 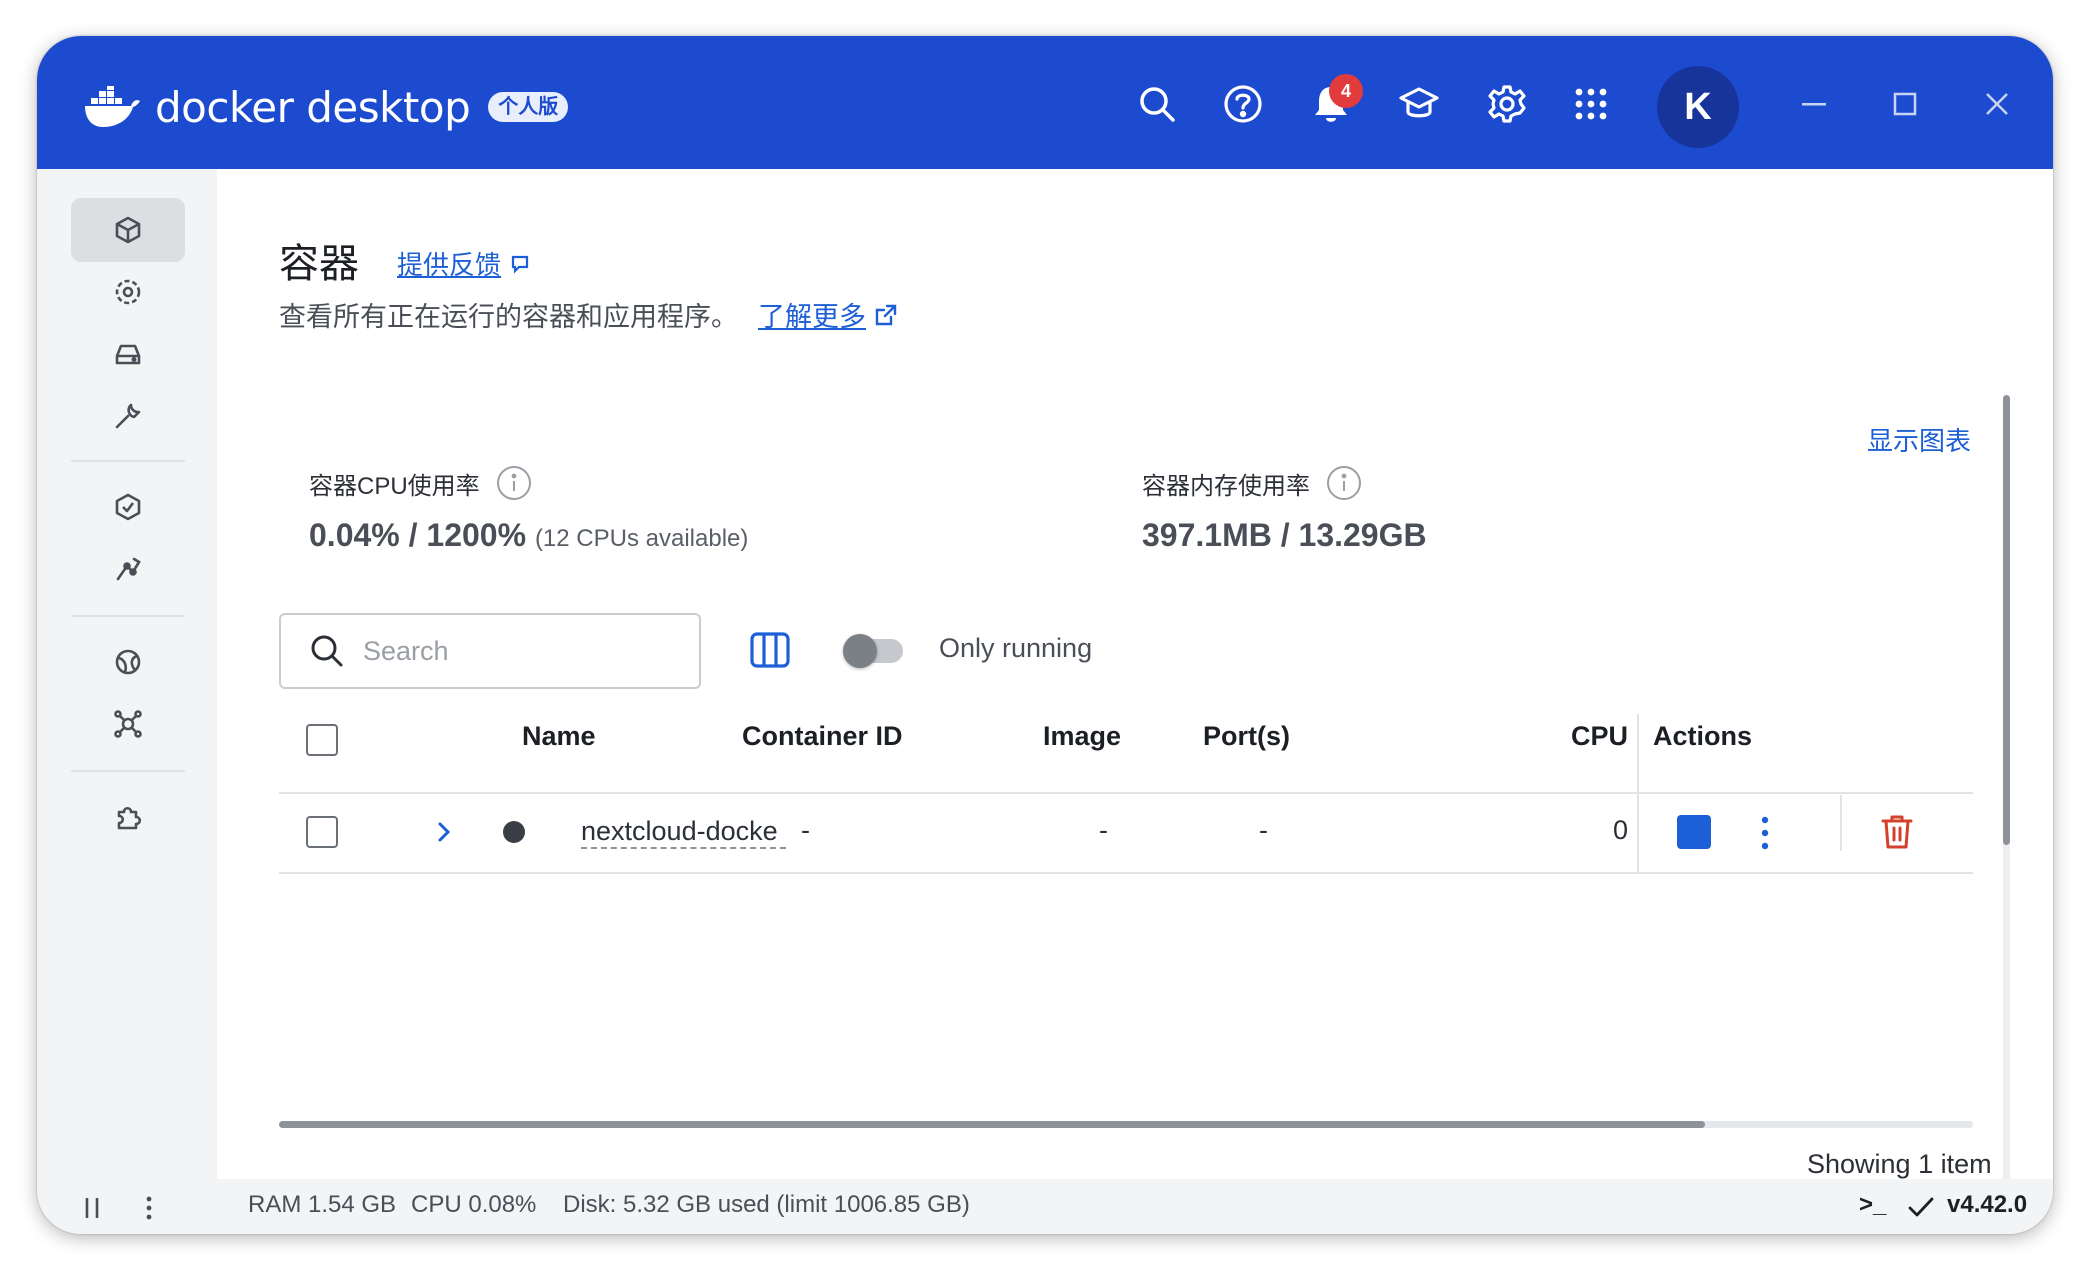 I want to click on sidebar-item-docker-scout, so click(x=128, y=507).